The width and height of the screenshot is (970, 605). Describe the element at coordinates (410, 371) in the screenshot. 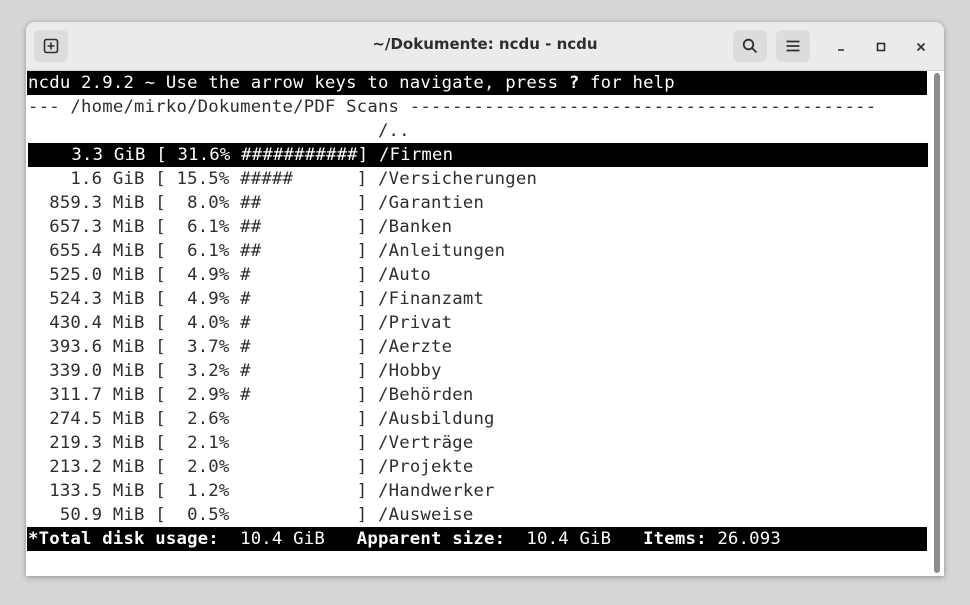

I see `row-name: /Hobby` at that location.